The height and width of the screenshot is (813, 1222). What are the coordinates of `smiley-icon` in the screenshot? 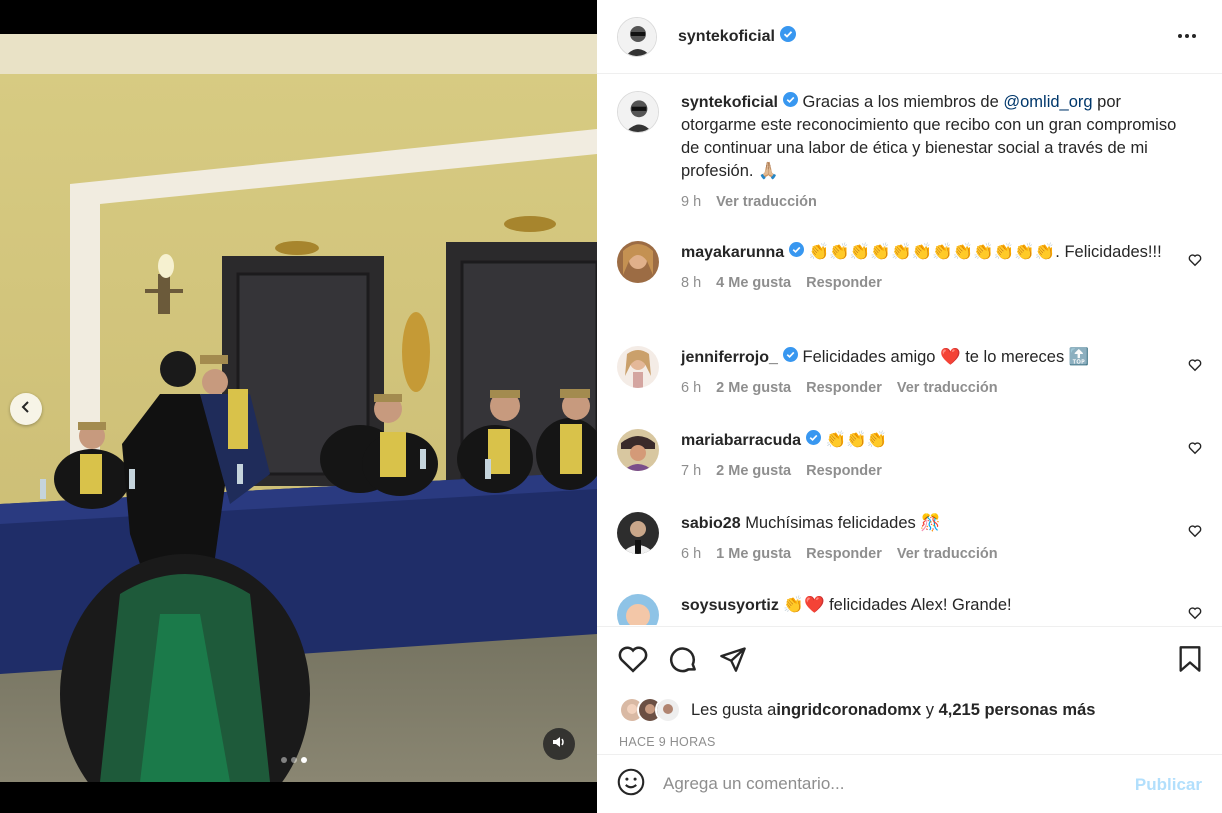 It's located at (631, 784).